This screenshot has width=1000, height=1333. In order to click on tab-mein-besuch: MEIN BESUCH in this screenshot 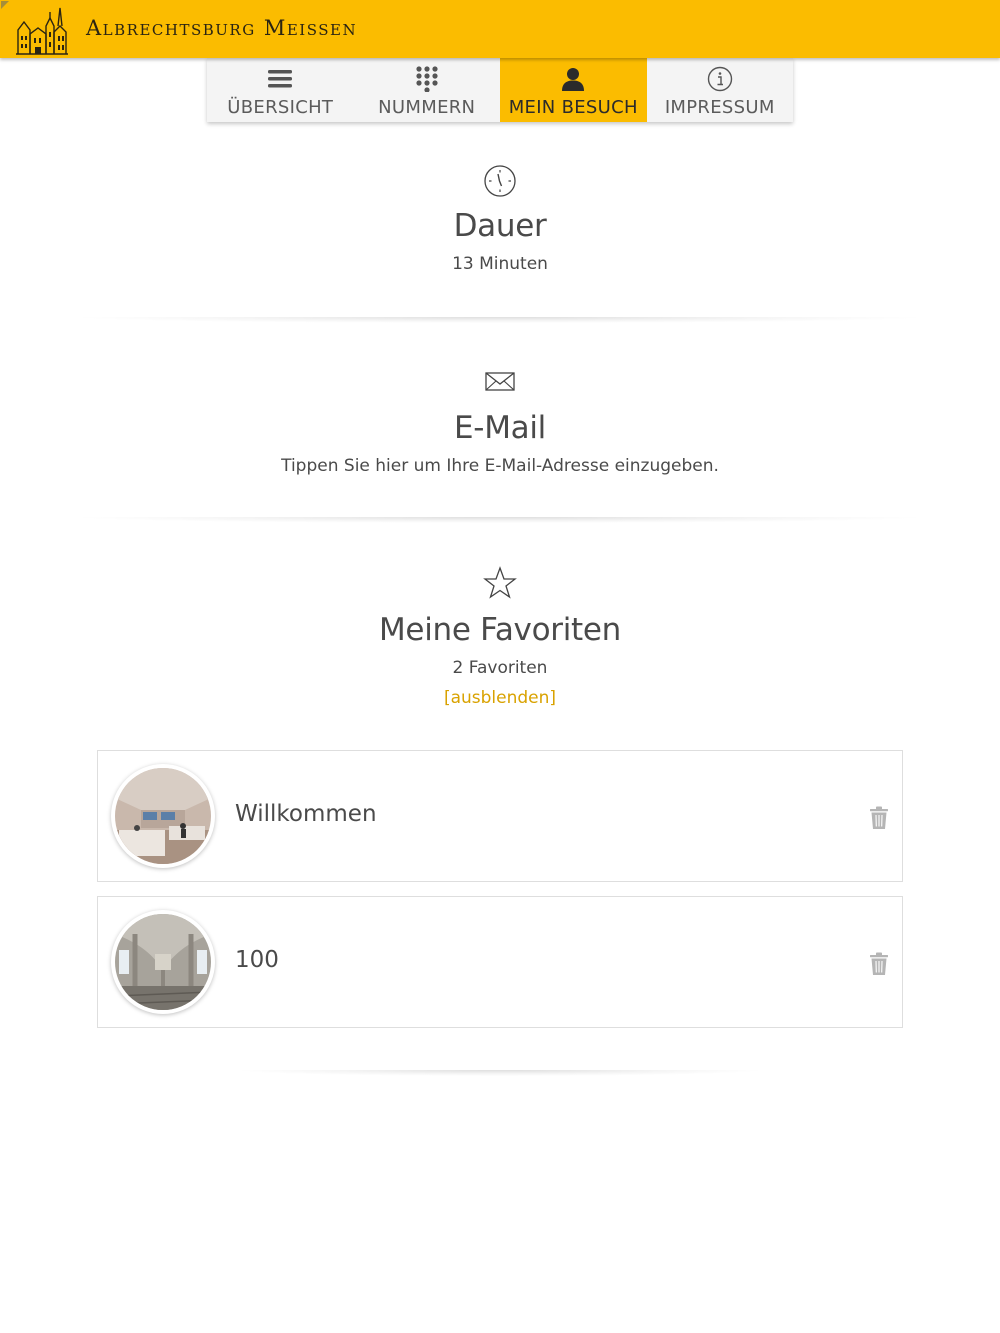, I will do `click(573, 90)`.